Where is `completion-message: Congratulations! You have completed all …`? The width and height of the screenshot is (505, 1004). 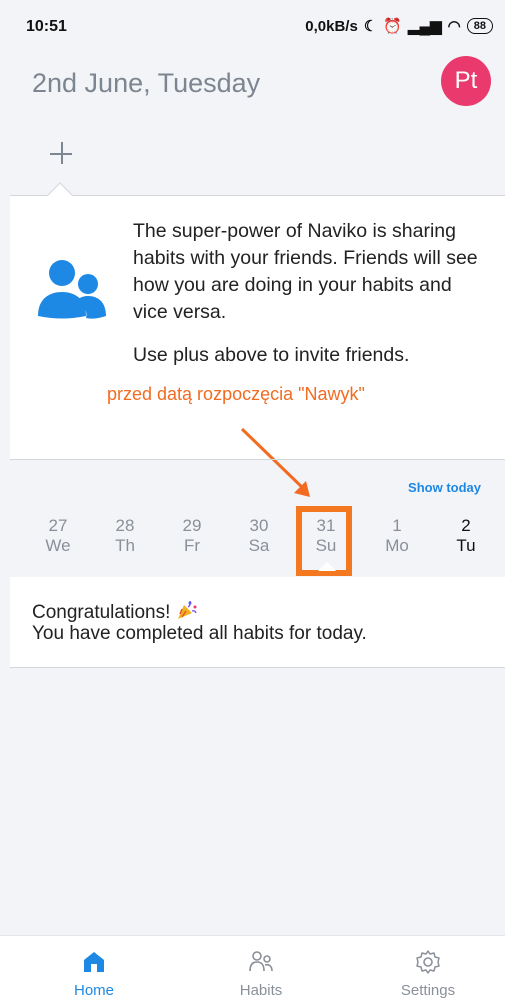 completion-message: Congratulations! You have completed all … is located at coordinates (257, 622).